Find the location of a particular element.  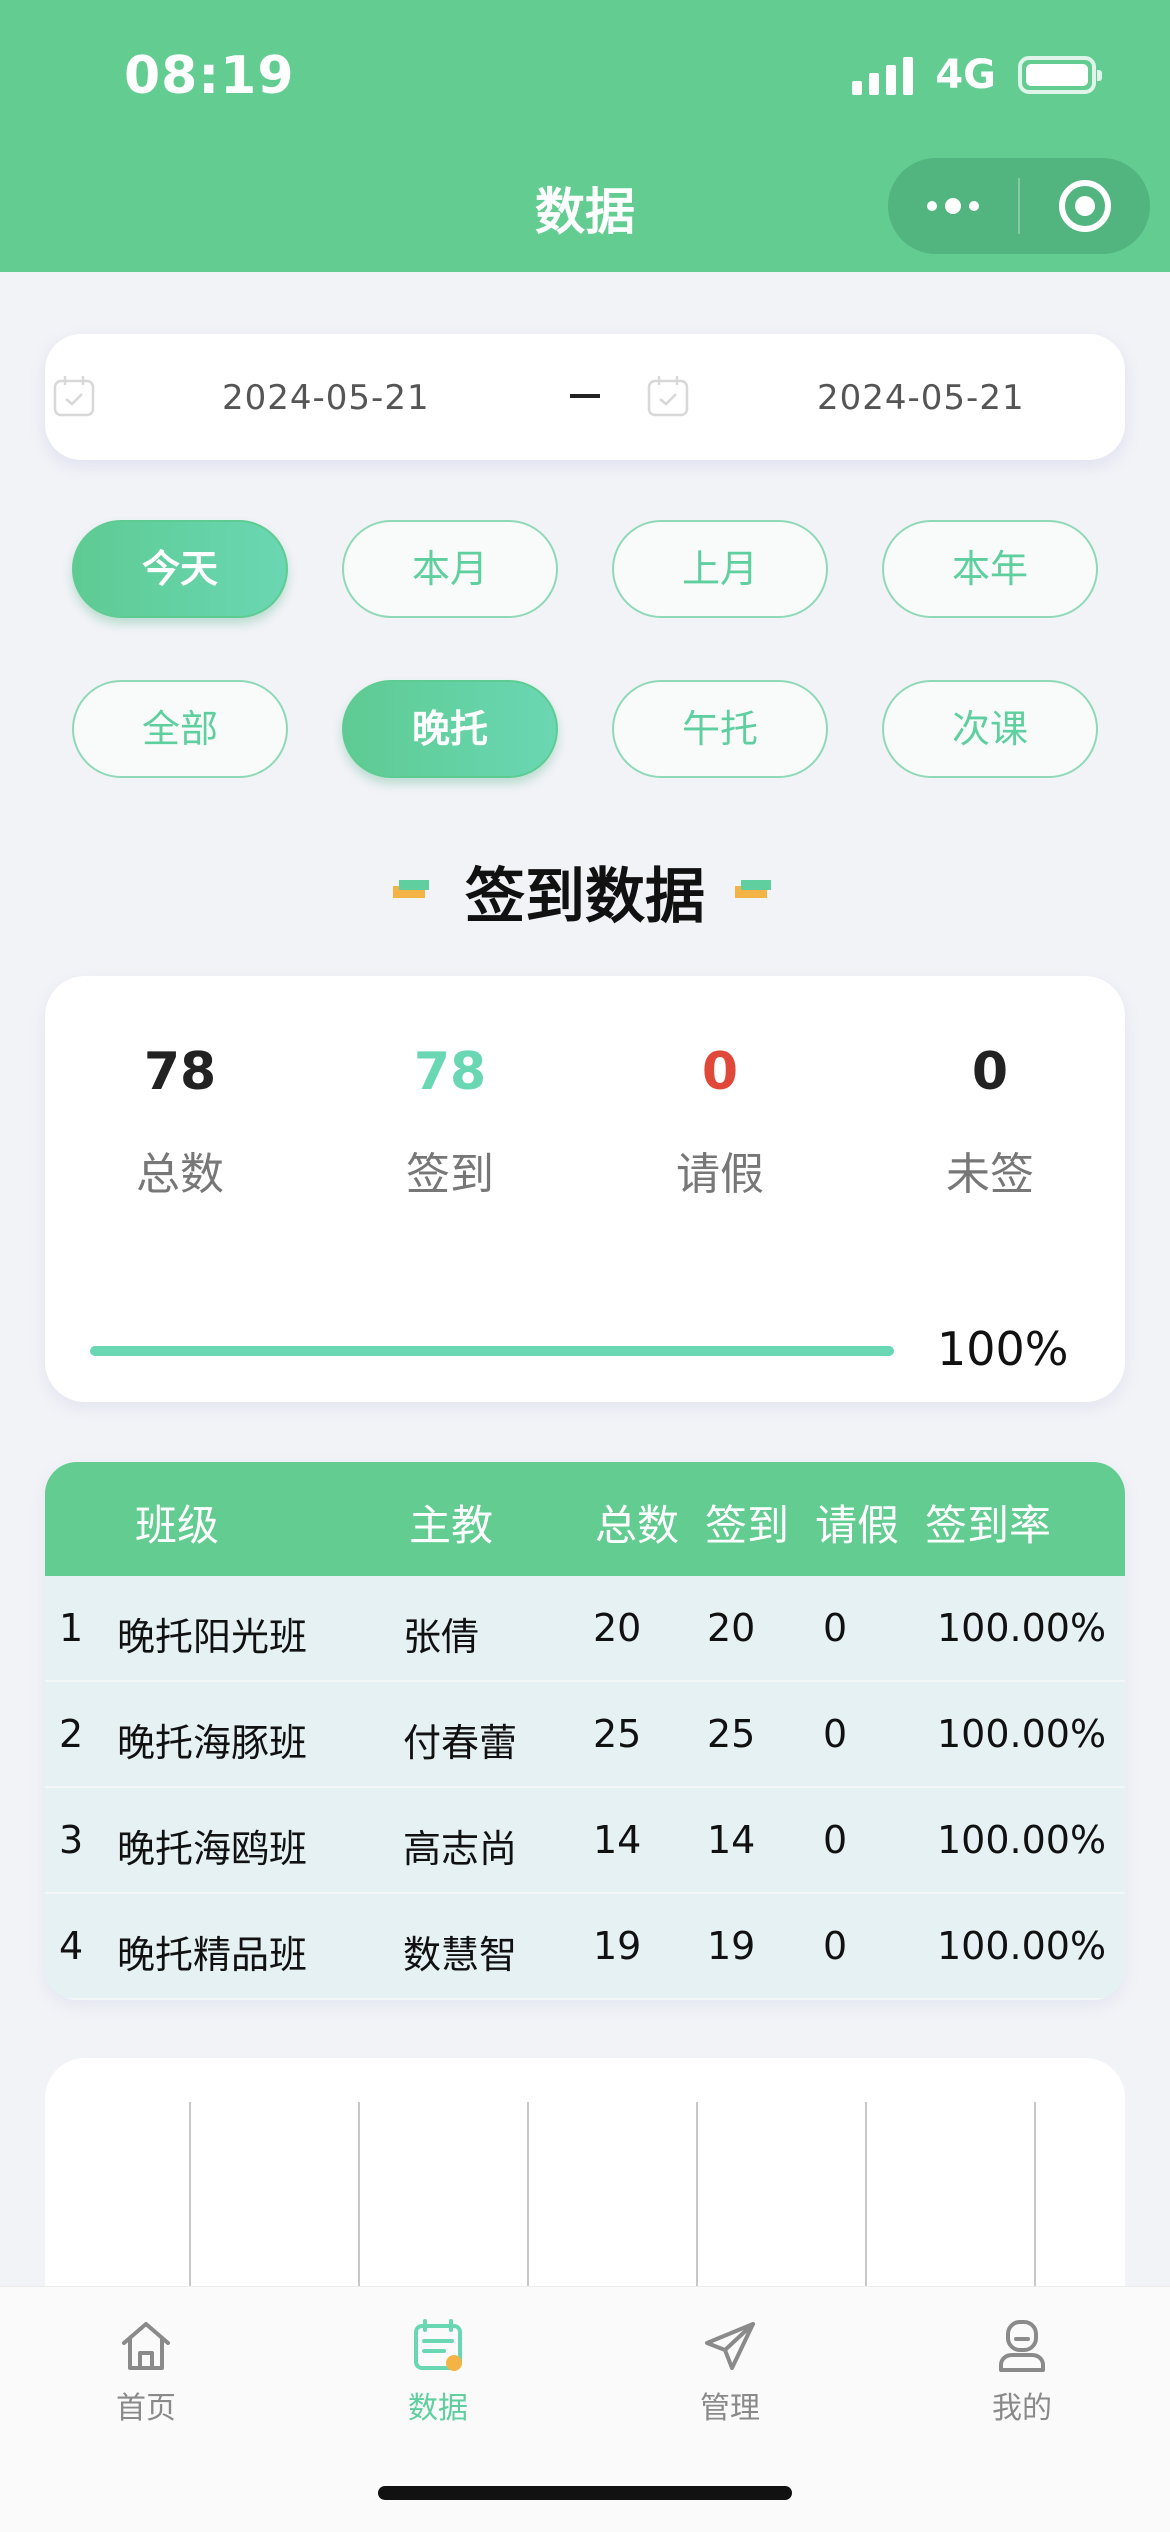

filter-today: 今天 is located at coordinates (180, 569).